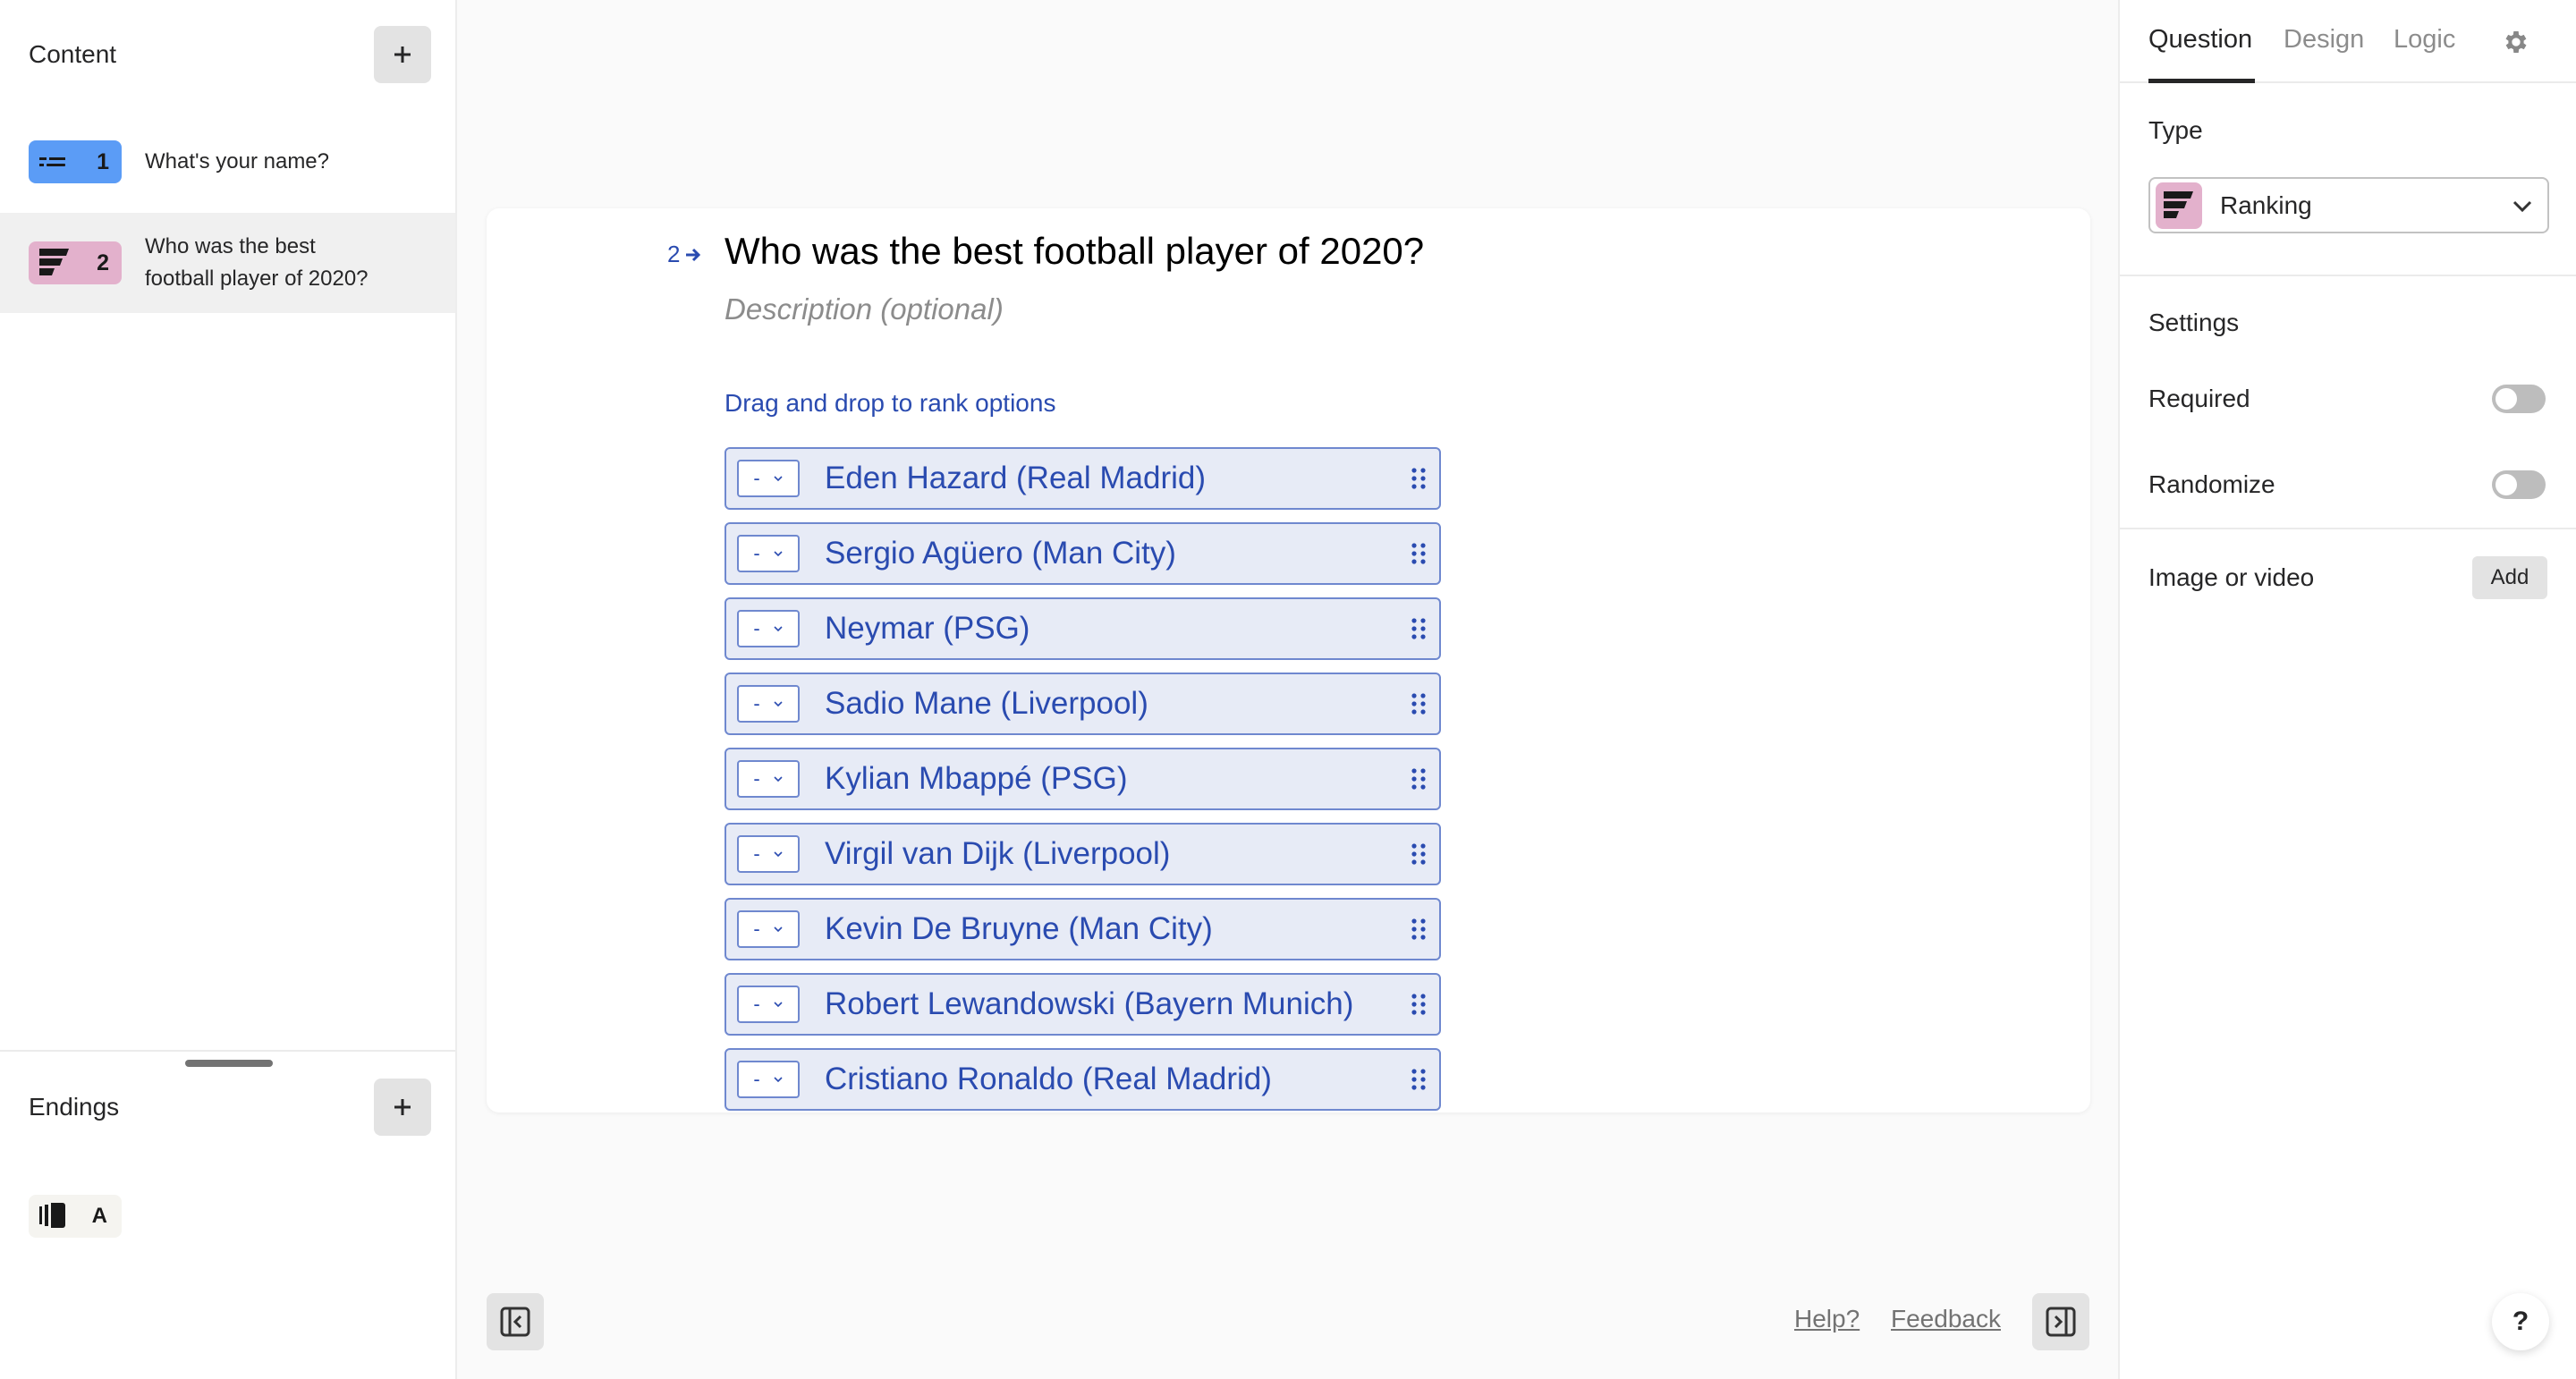 Image resolution: width=2576 pixels, height=1379 pixels. Describe the element at coordinates (2520, 1321) in the screenshot. I see `help-button: ?` at that location.